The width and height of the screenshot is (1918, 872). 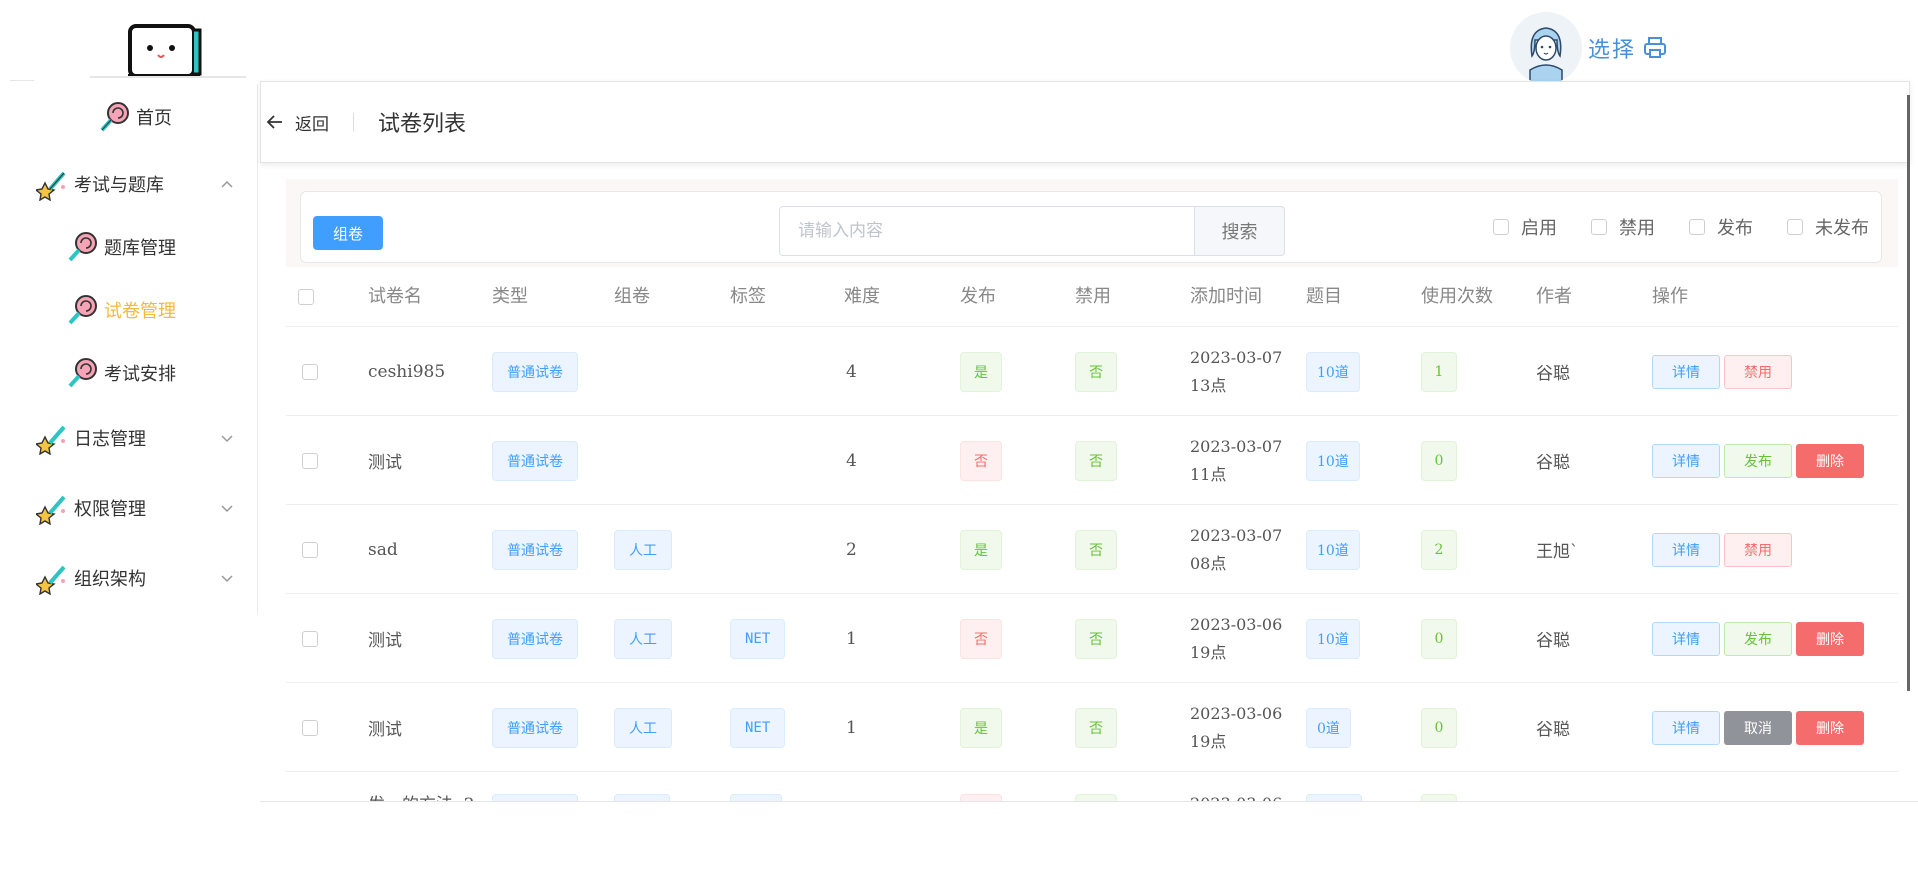 What do you see at coordinates (1208, 474) in the screenshot?
I see `added-hour: 11点` at bounding box center [1208, 474].